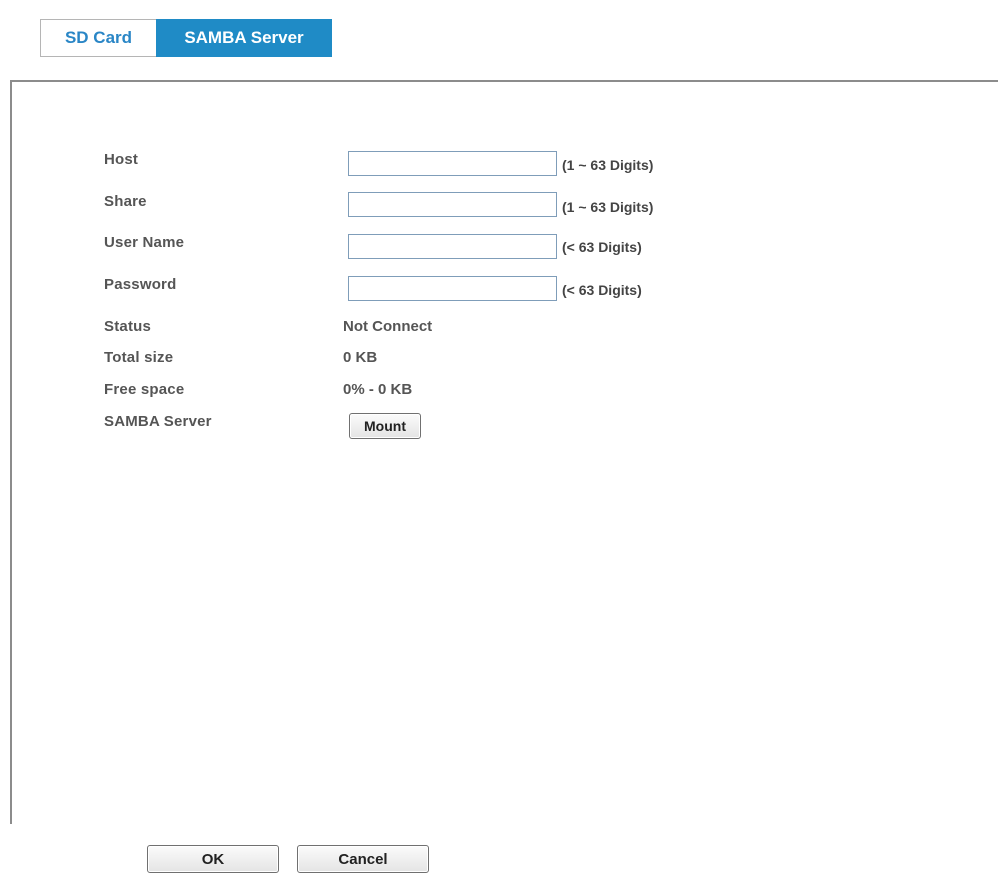 Image resolution: width=998 pixels, height=879 pixels. I want to click on share-hint: (1 ~ 63 Digits), so click(608, 207).